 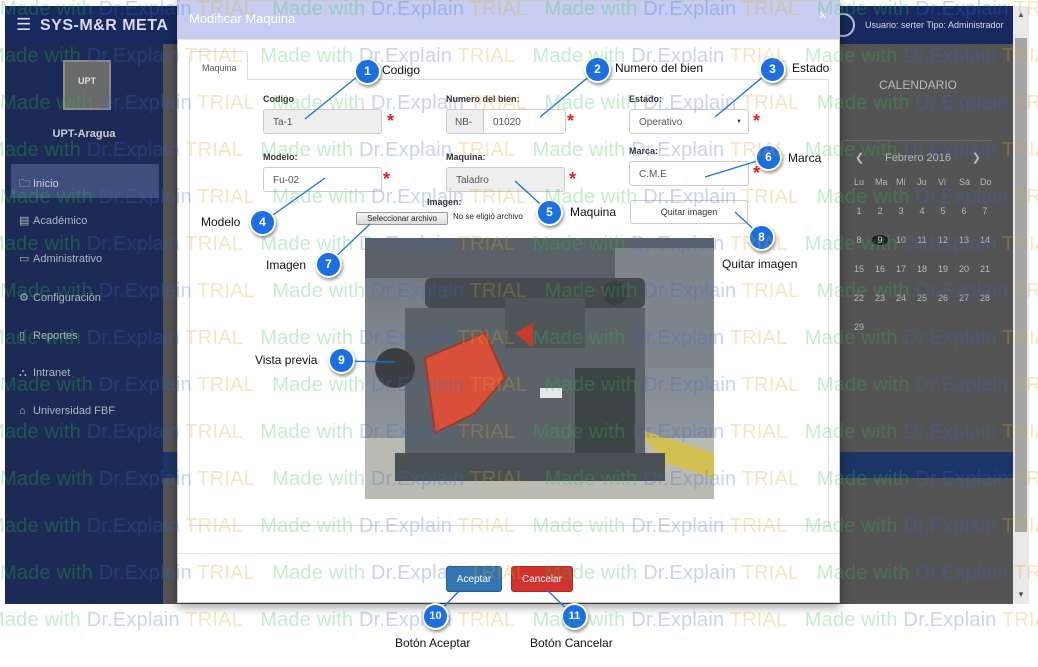 What do you see at coordinates (322, 179) in the screenshot?
I see `modelo-field: Fu-02` at bounding box center [322, 179].